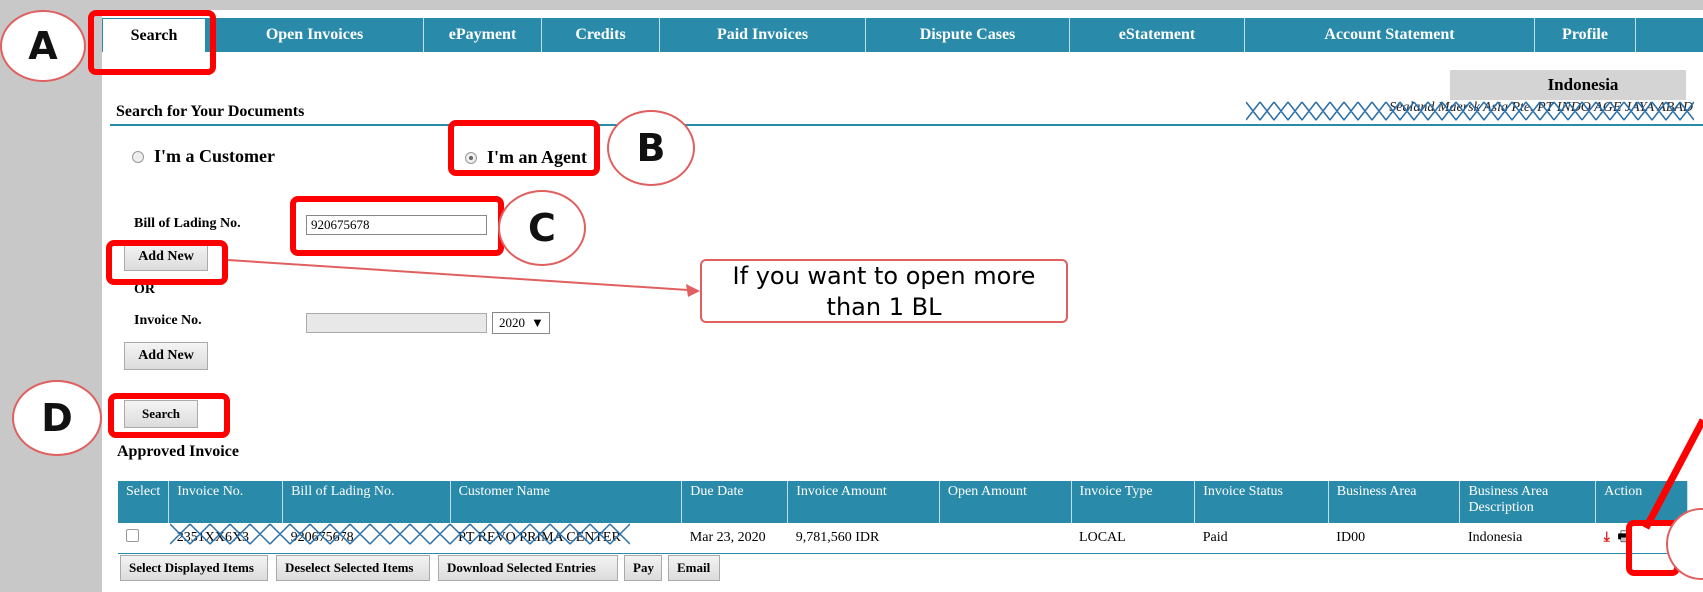  What do you see at coordinates (651, 148) in the screenshot?
I see `annotation-circle-b: B` at bounding box center [651, 148].